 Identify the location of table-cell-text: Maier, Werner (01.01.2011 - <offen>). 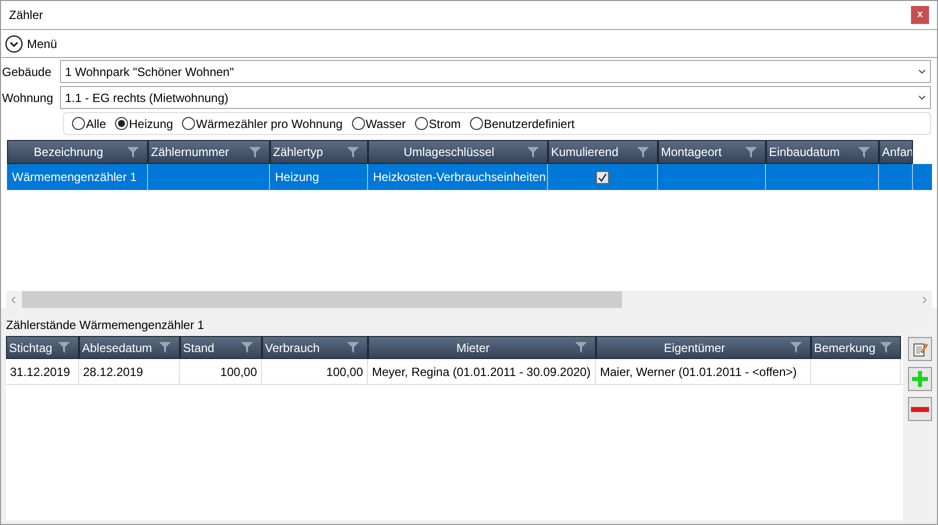
(698, 372).